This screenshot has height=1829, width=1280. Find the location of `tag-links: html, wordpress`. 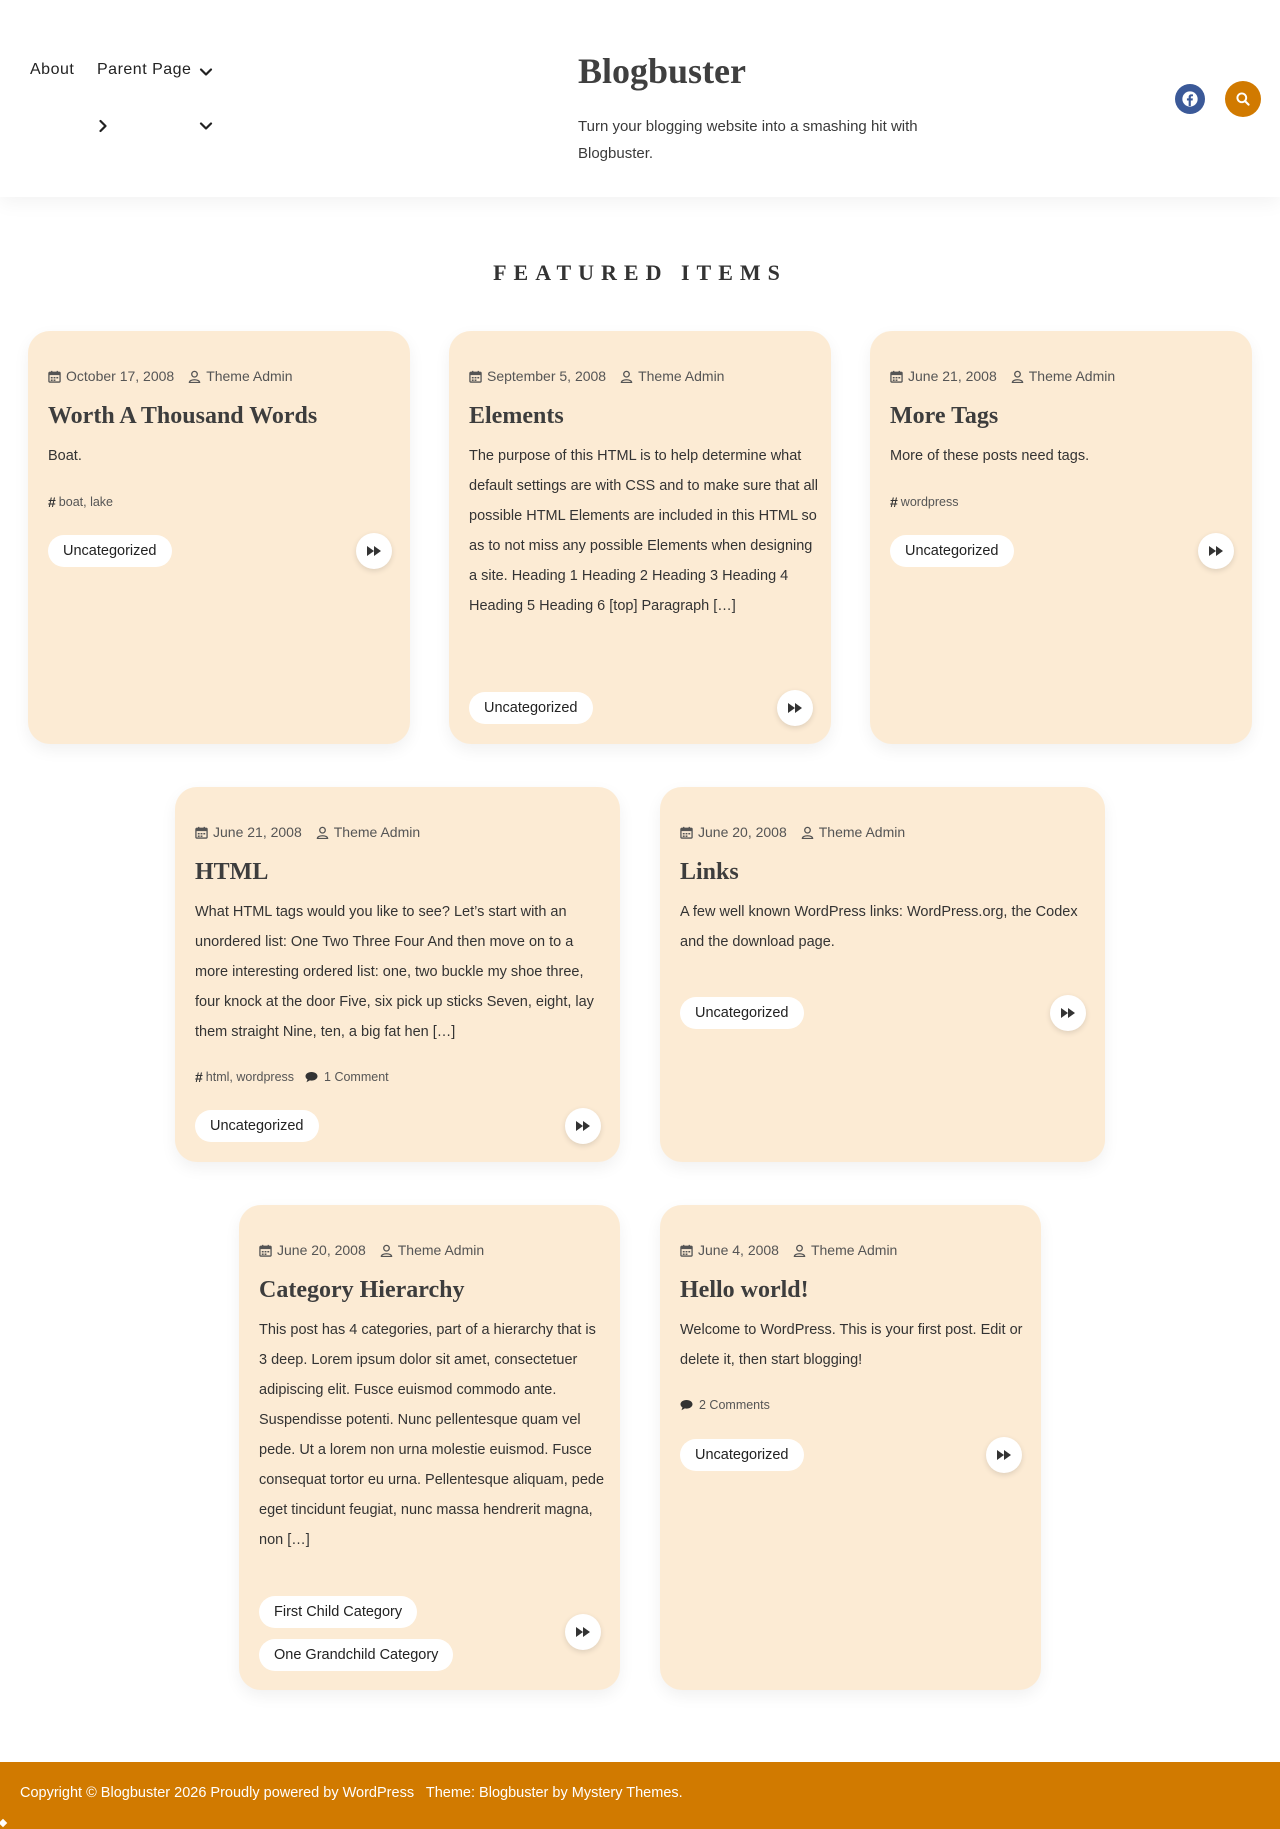

tag-links: html, wordpress is located at coordinates (250, 1077).